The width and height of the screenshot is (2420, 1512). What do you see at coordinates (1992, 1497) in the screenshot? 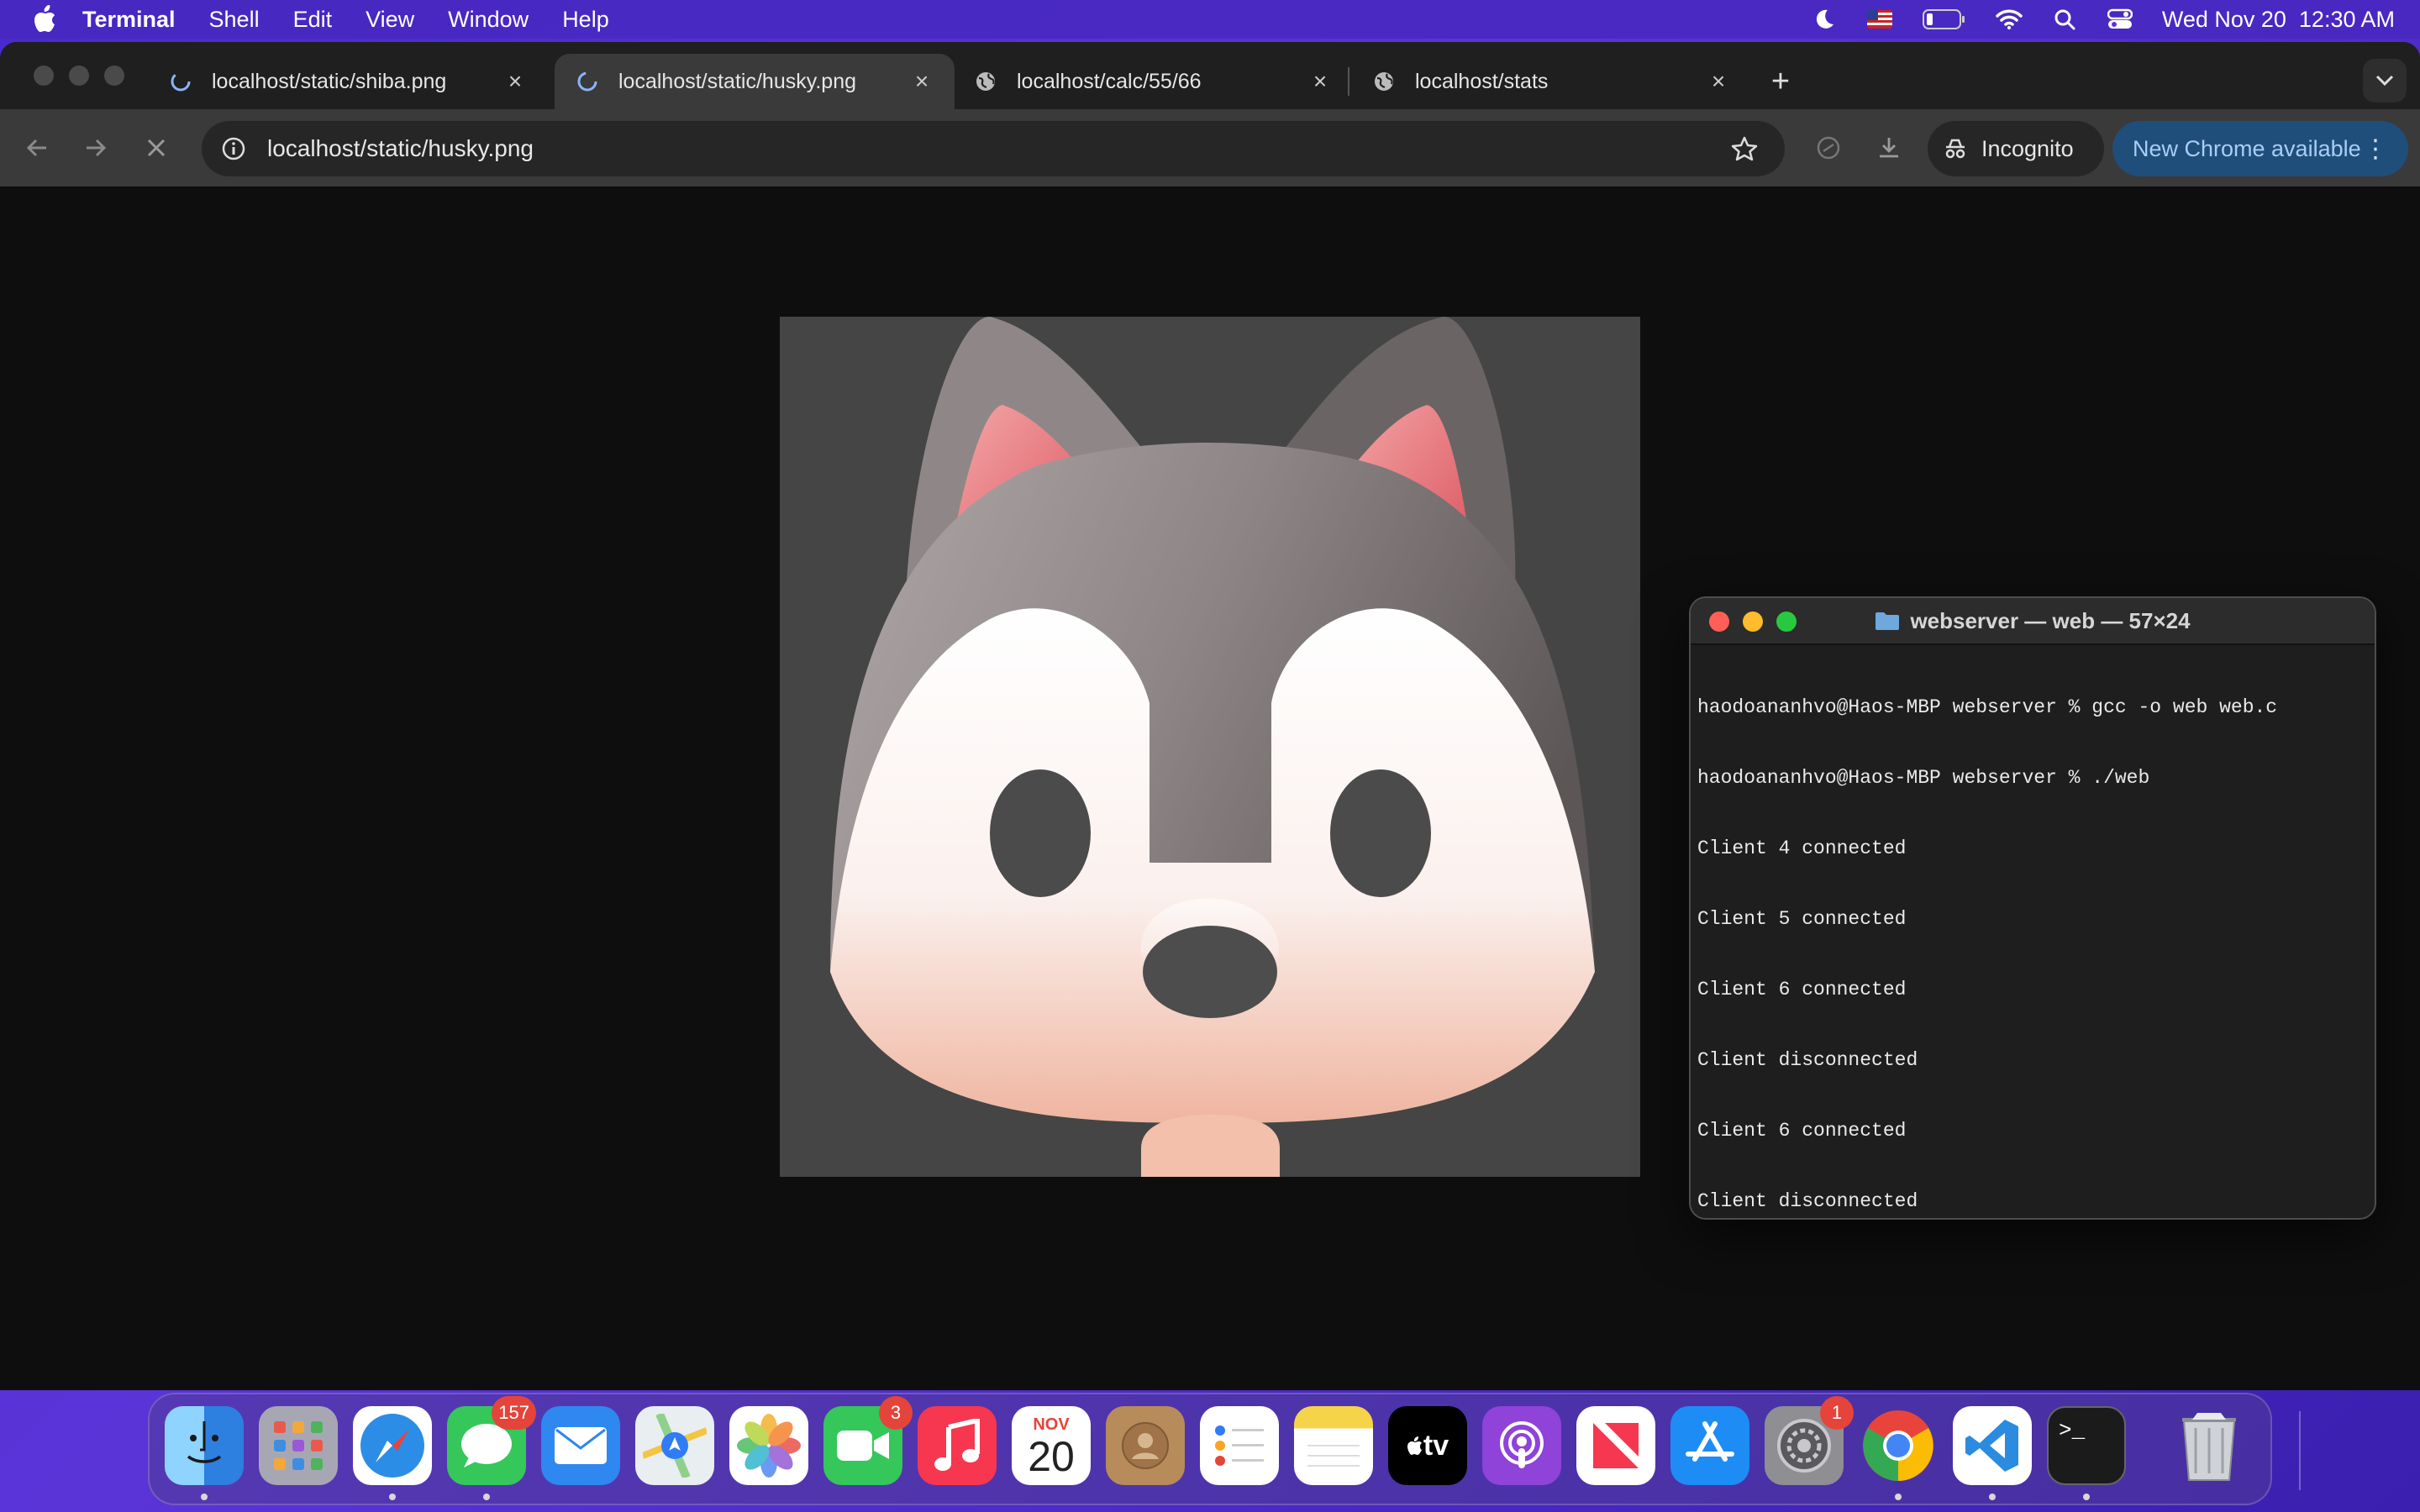
I see `vscode-running-indicator` at bounding box center [1992, 1497].